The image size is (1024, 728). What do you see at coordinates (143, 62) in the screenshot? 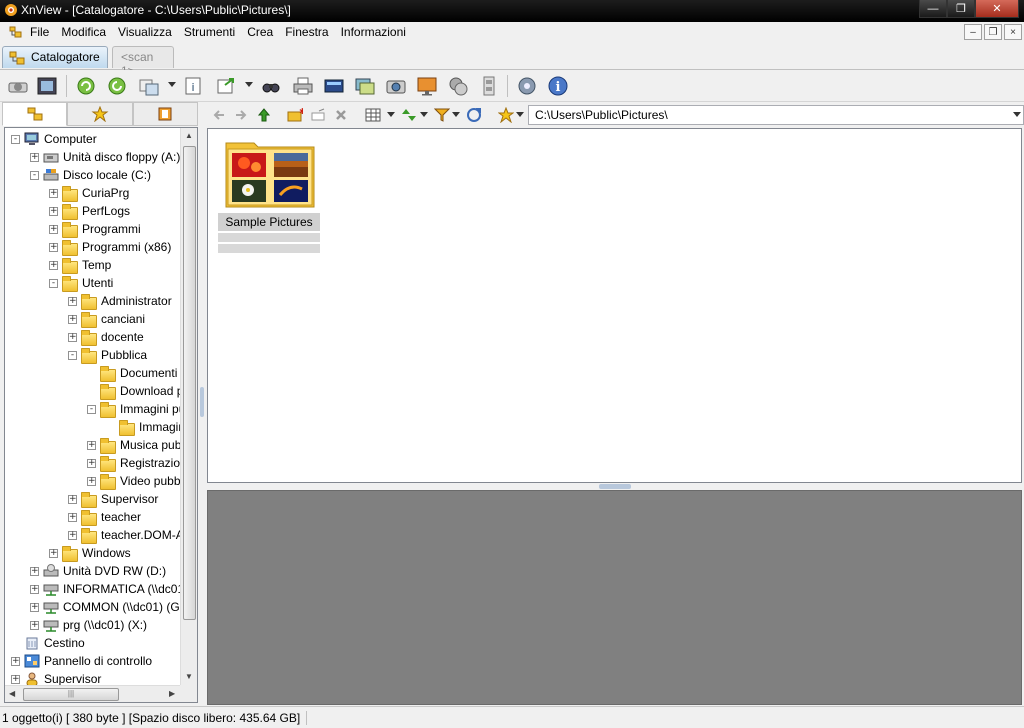
I see `tab-scan: <scan 1>` at bounding box center [143, 62].